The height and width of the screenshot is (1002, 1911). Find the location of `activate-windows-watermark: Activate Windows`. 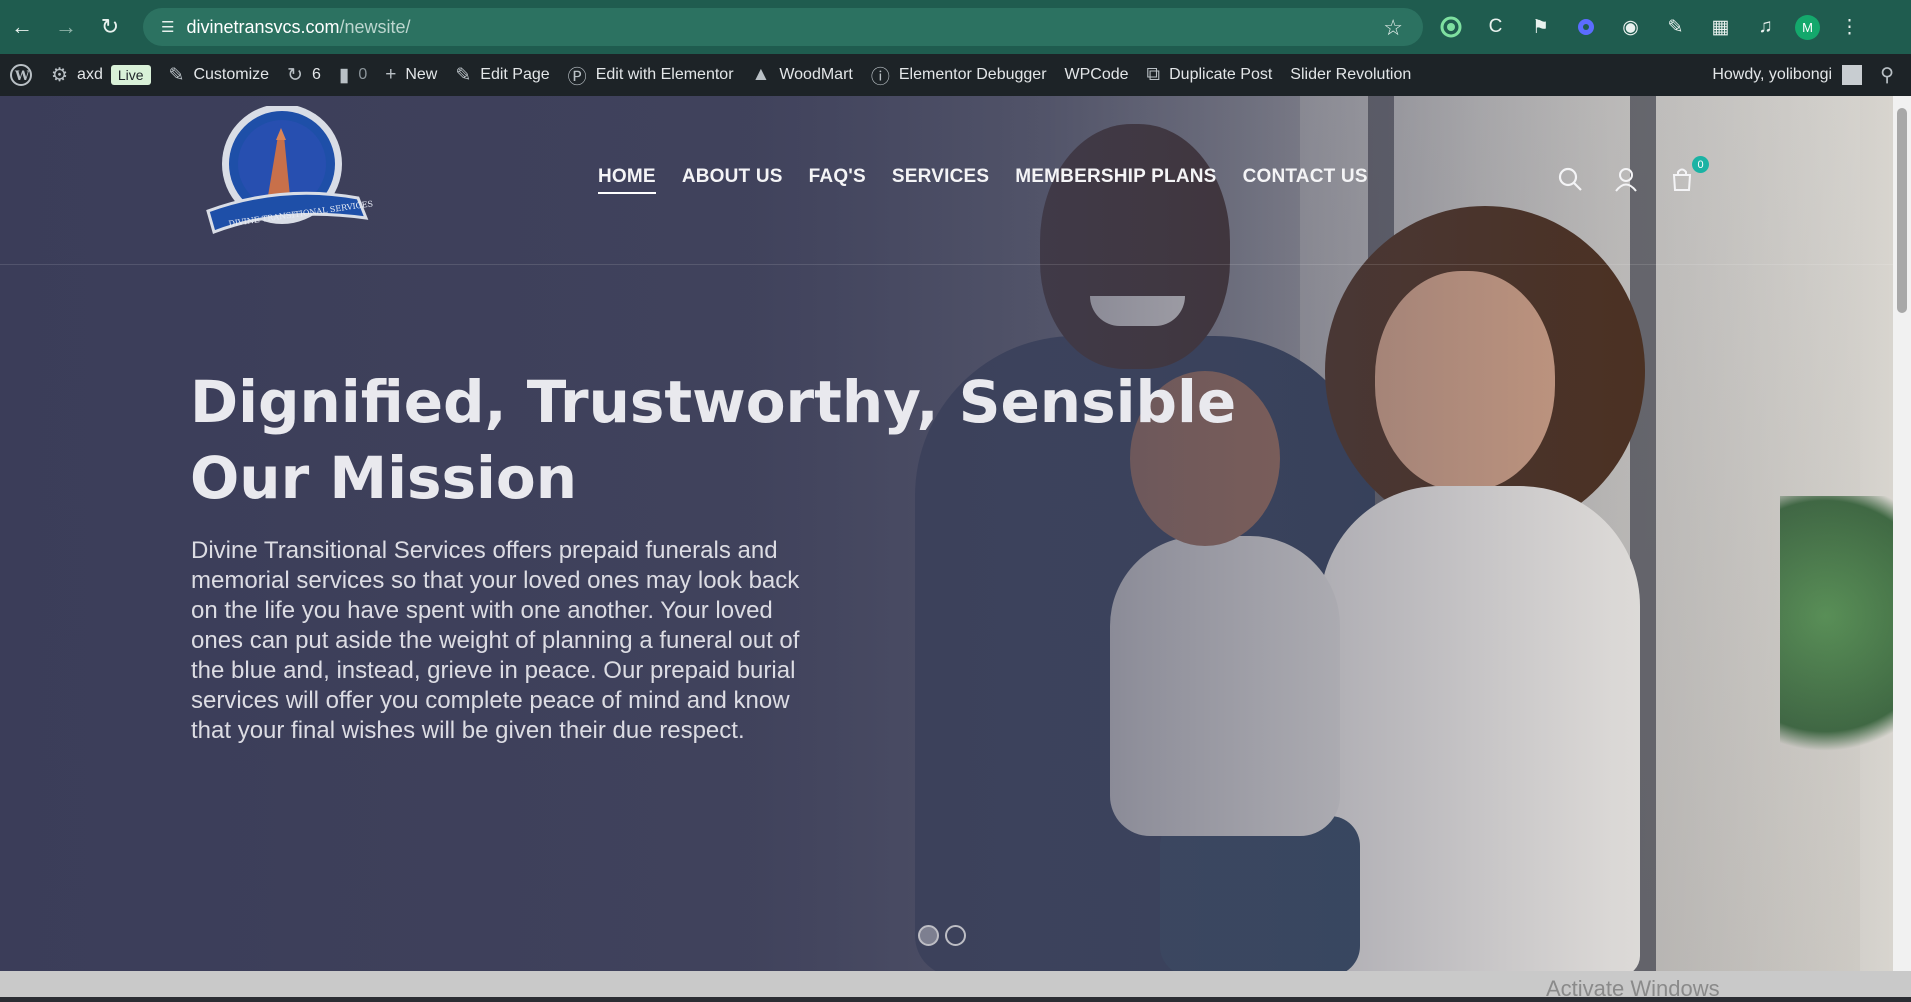

activate-windows-watermark: Activate Windows is located at coordinates (1633, 988).